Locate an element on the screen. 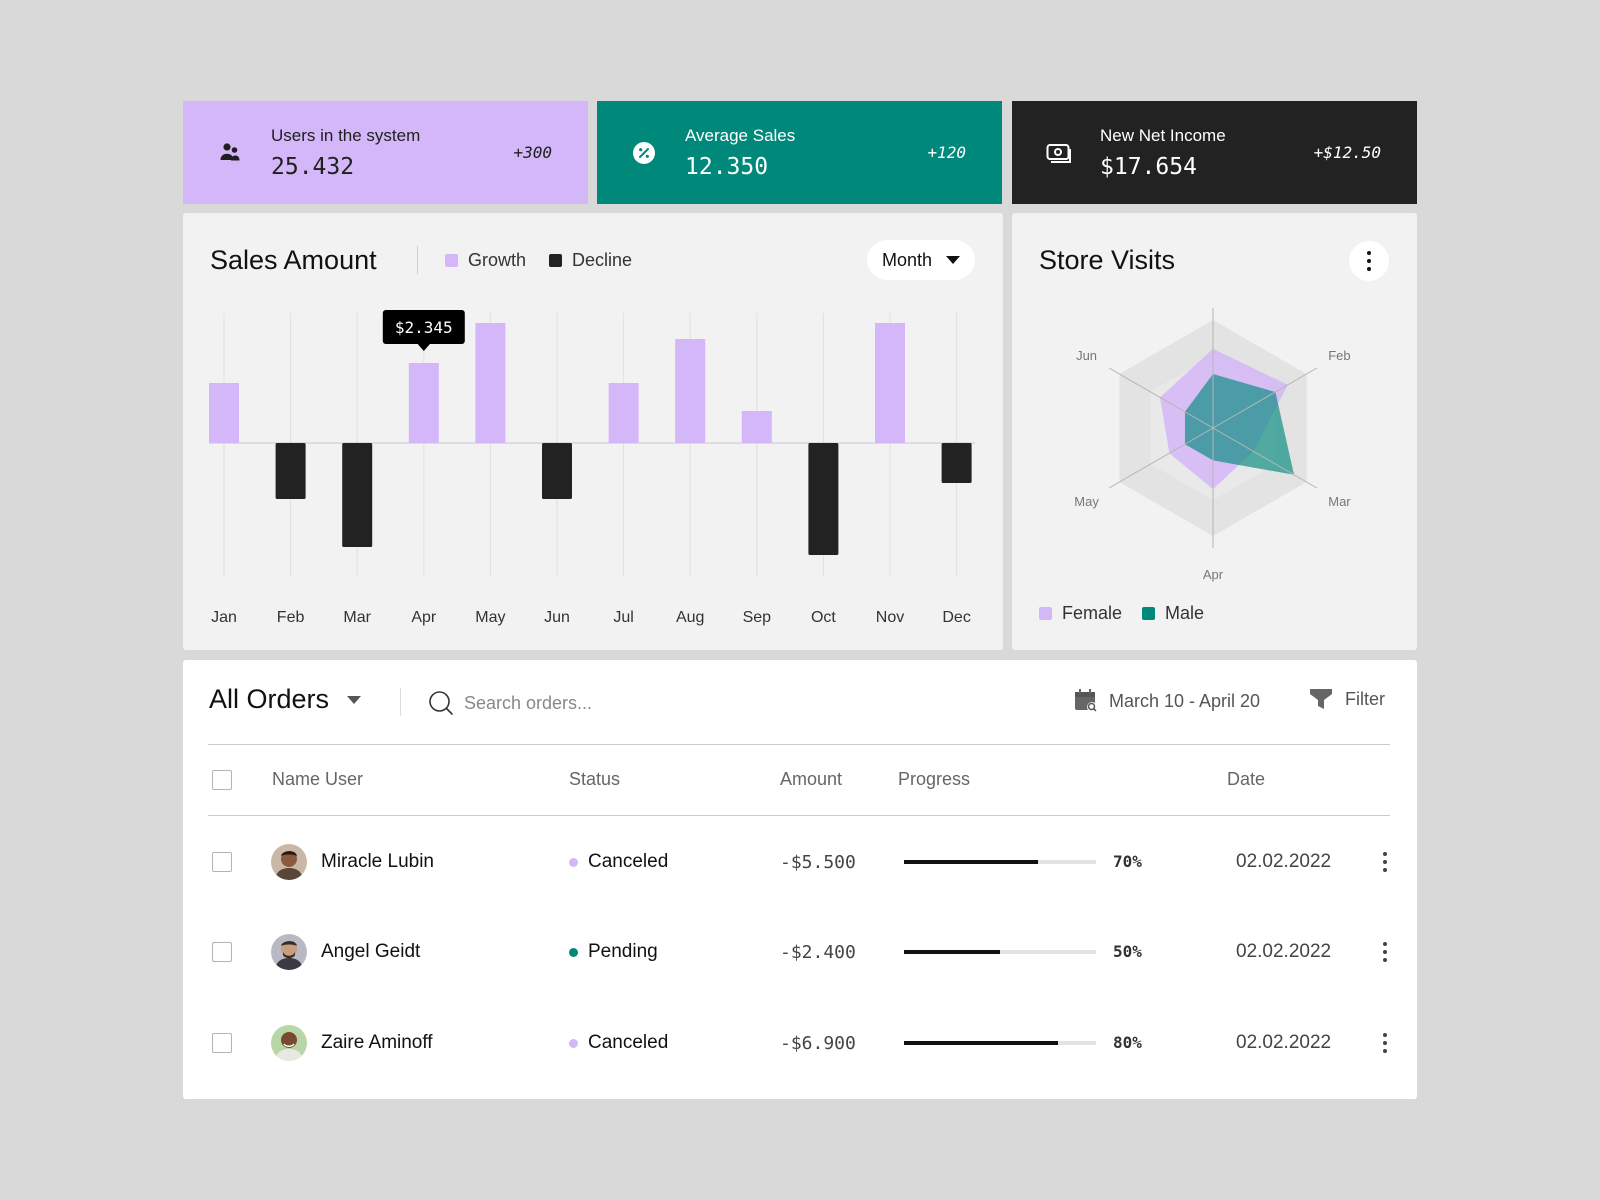 This screenshot has height=1200, width=1600. percent-badge-icon is located at coordinates (644, 153).